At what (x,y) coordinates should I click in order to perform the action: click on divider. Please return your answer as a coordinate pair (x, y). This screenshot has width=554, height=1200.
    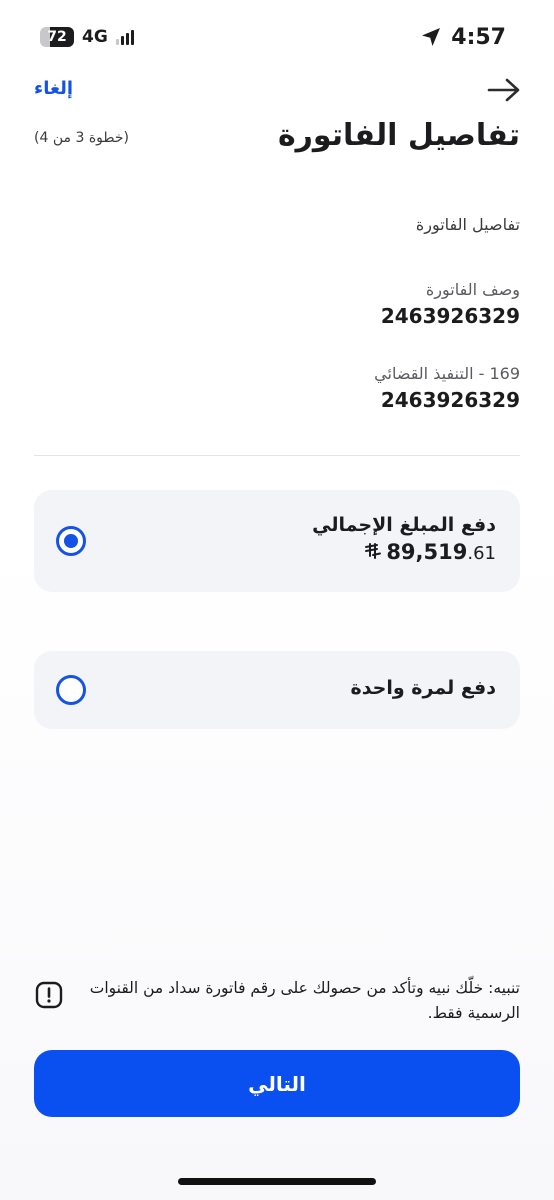
    Looking at the image, I should click on (277, 455).